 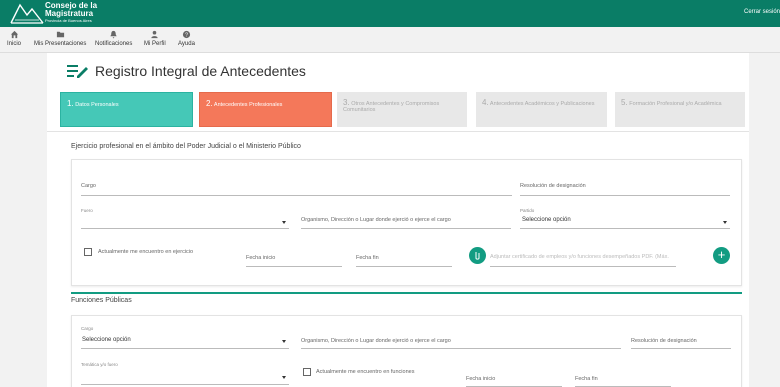 I want to click on nav-label: Ayuda, so click(x=186, y=44).